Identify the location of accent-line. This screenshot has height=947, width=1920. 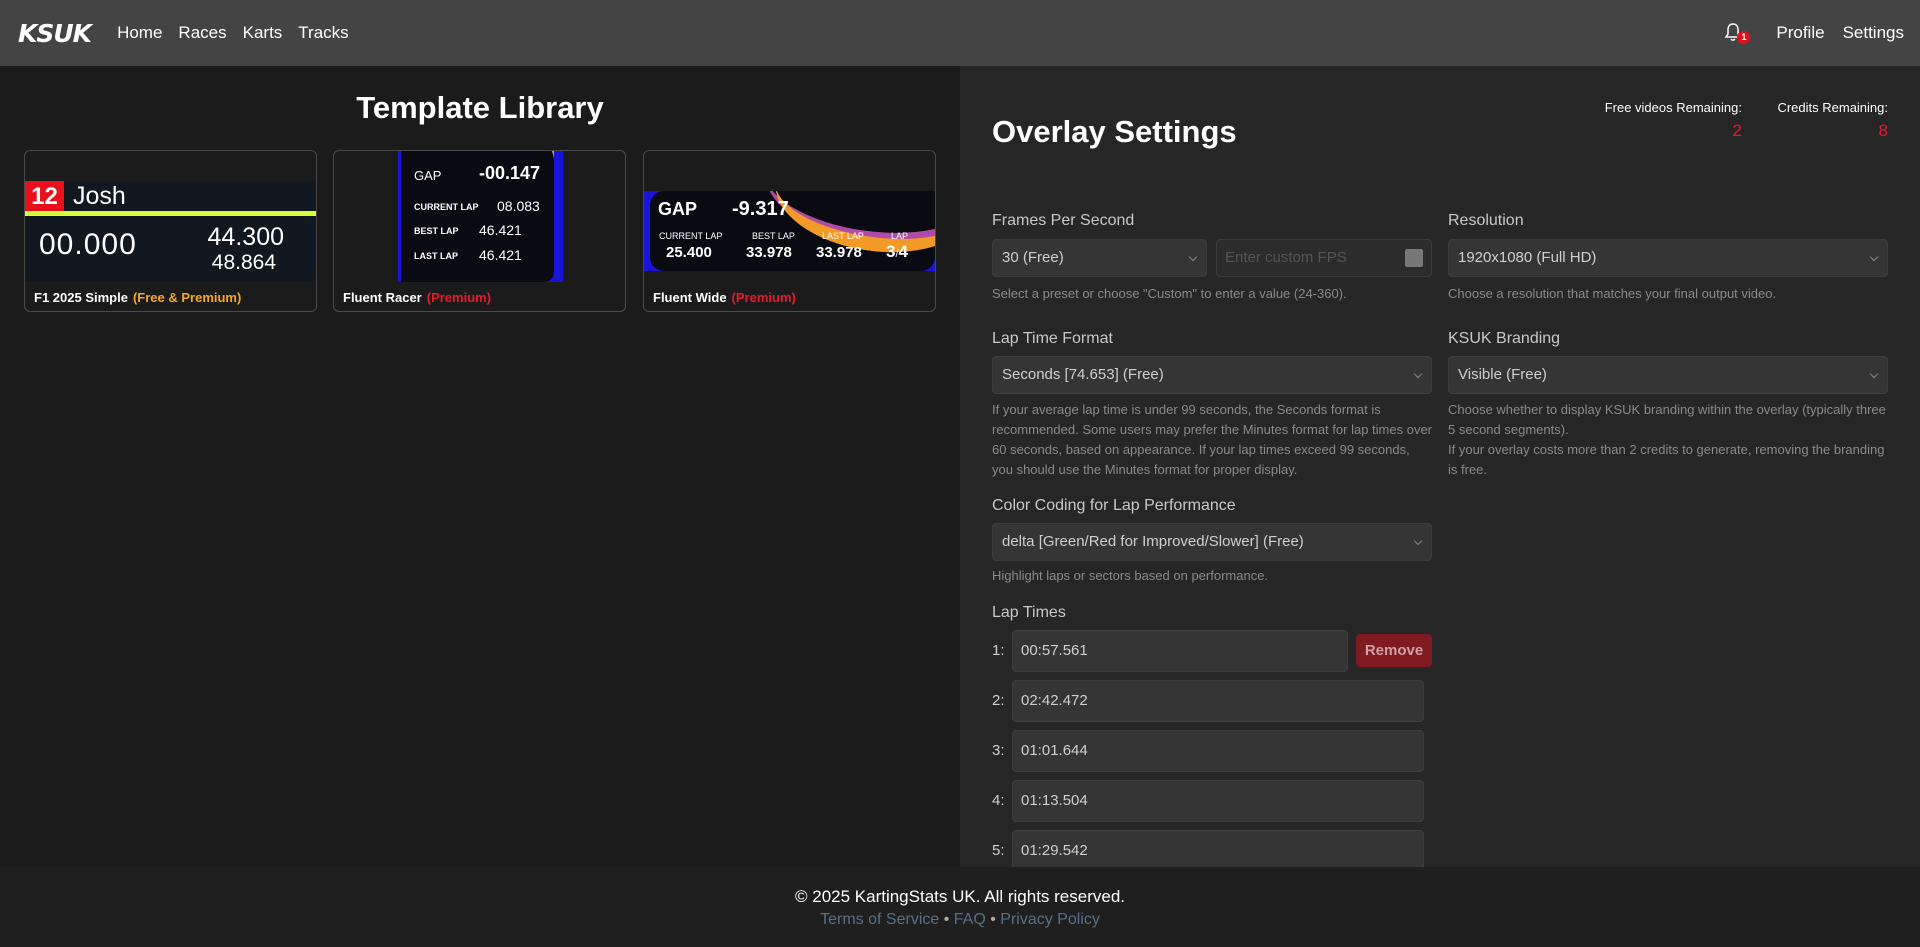
(170, 213).